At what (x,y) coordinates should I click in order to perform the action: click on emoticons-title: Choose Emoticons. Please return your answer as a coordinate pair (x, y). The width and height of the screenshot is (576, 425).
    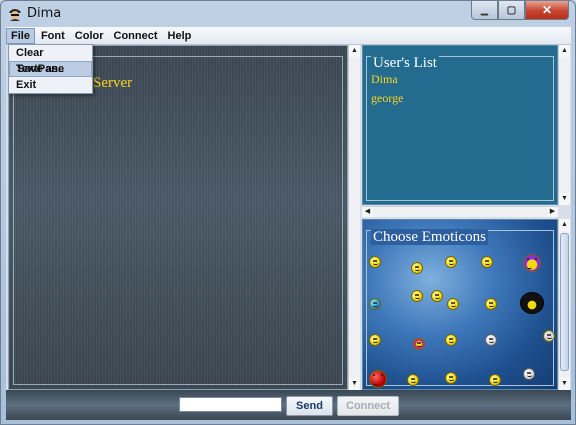
    Looking at the image, I should click on (429, 237).